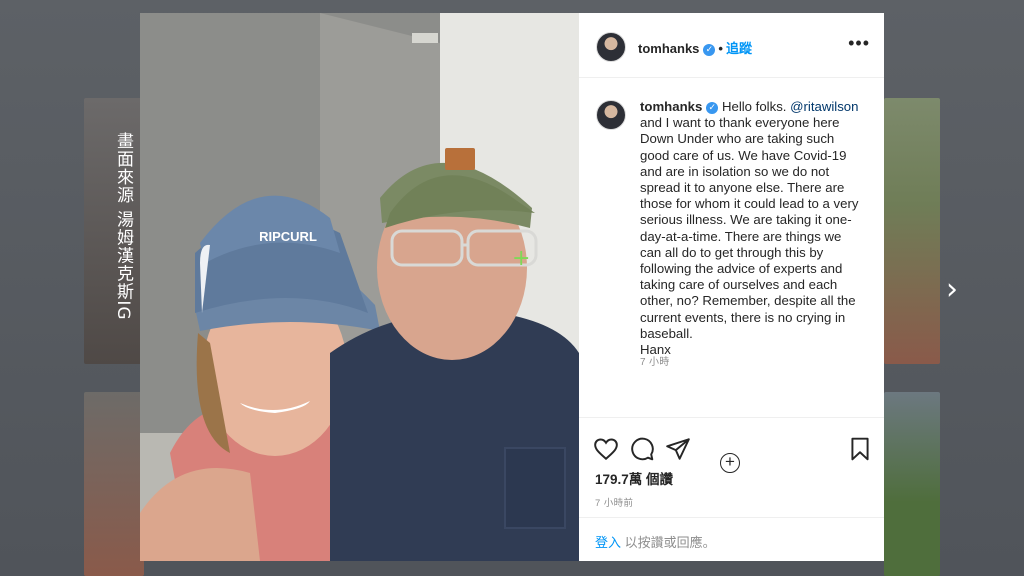  I want to click on header-user-line: tomhanks ✓ • 追蹤, so click(695, 47).